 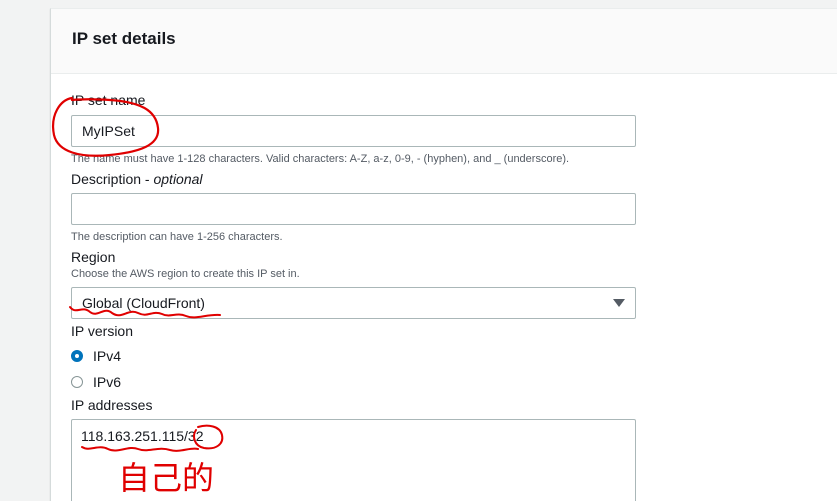 What do you see at coordinates (142, 436) in the screenshot?
I see `ip-addresses-value: 118.163.251.115/32` at bounding box center [142, 436].